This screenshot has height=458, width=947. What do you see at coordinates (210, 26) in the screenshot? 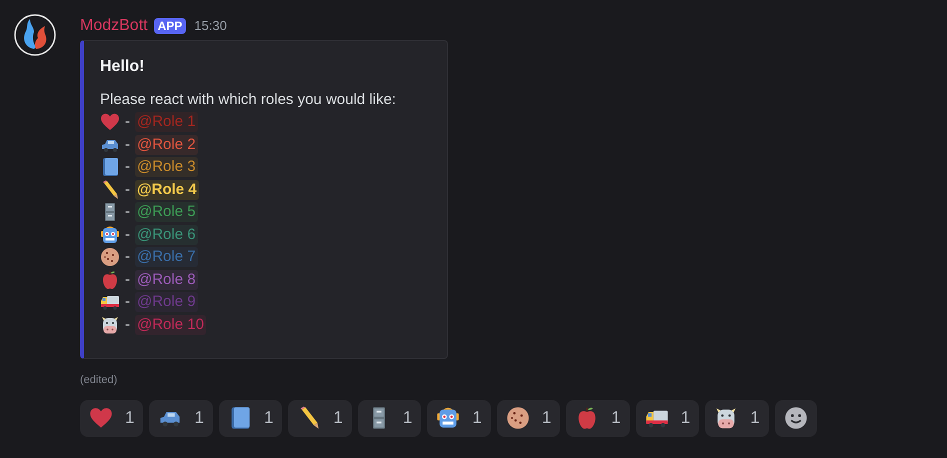
I see `timestamp: 15:30` at bounding box center [210, 26].